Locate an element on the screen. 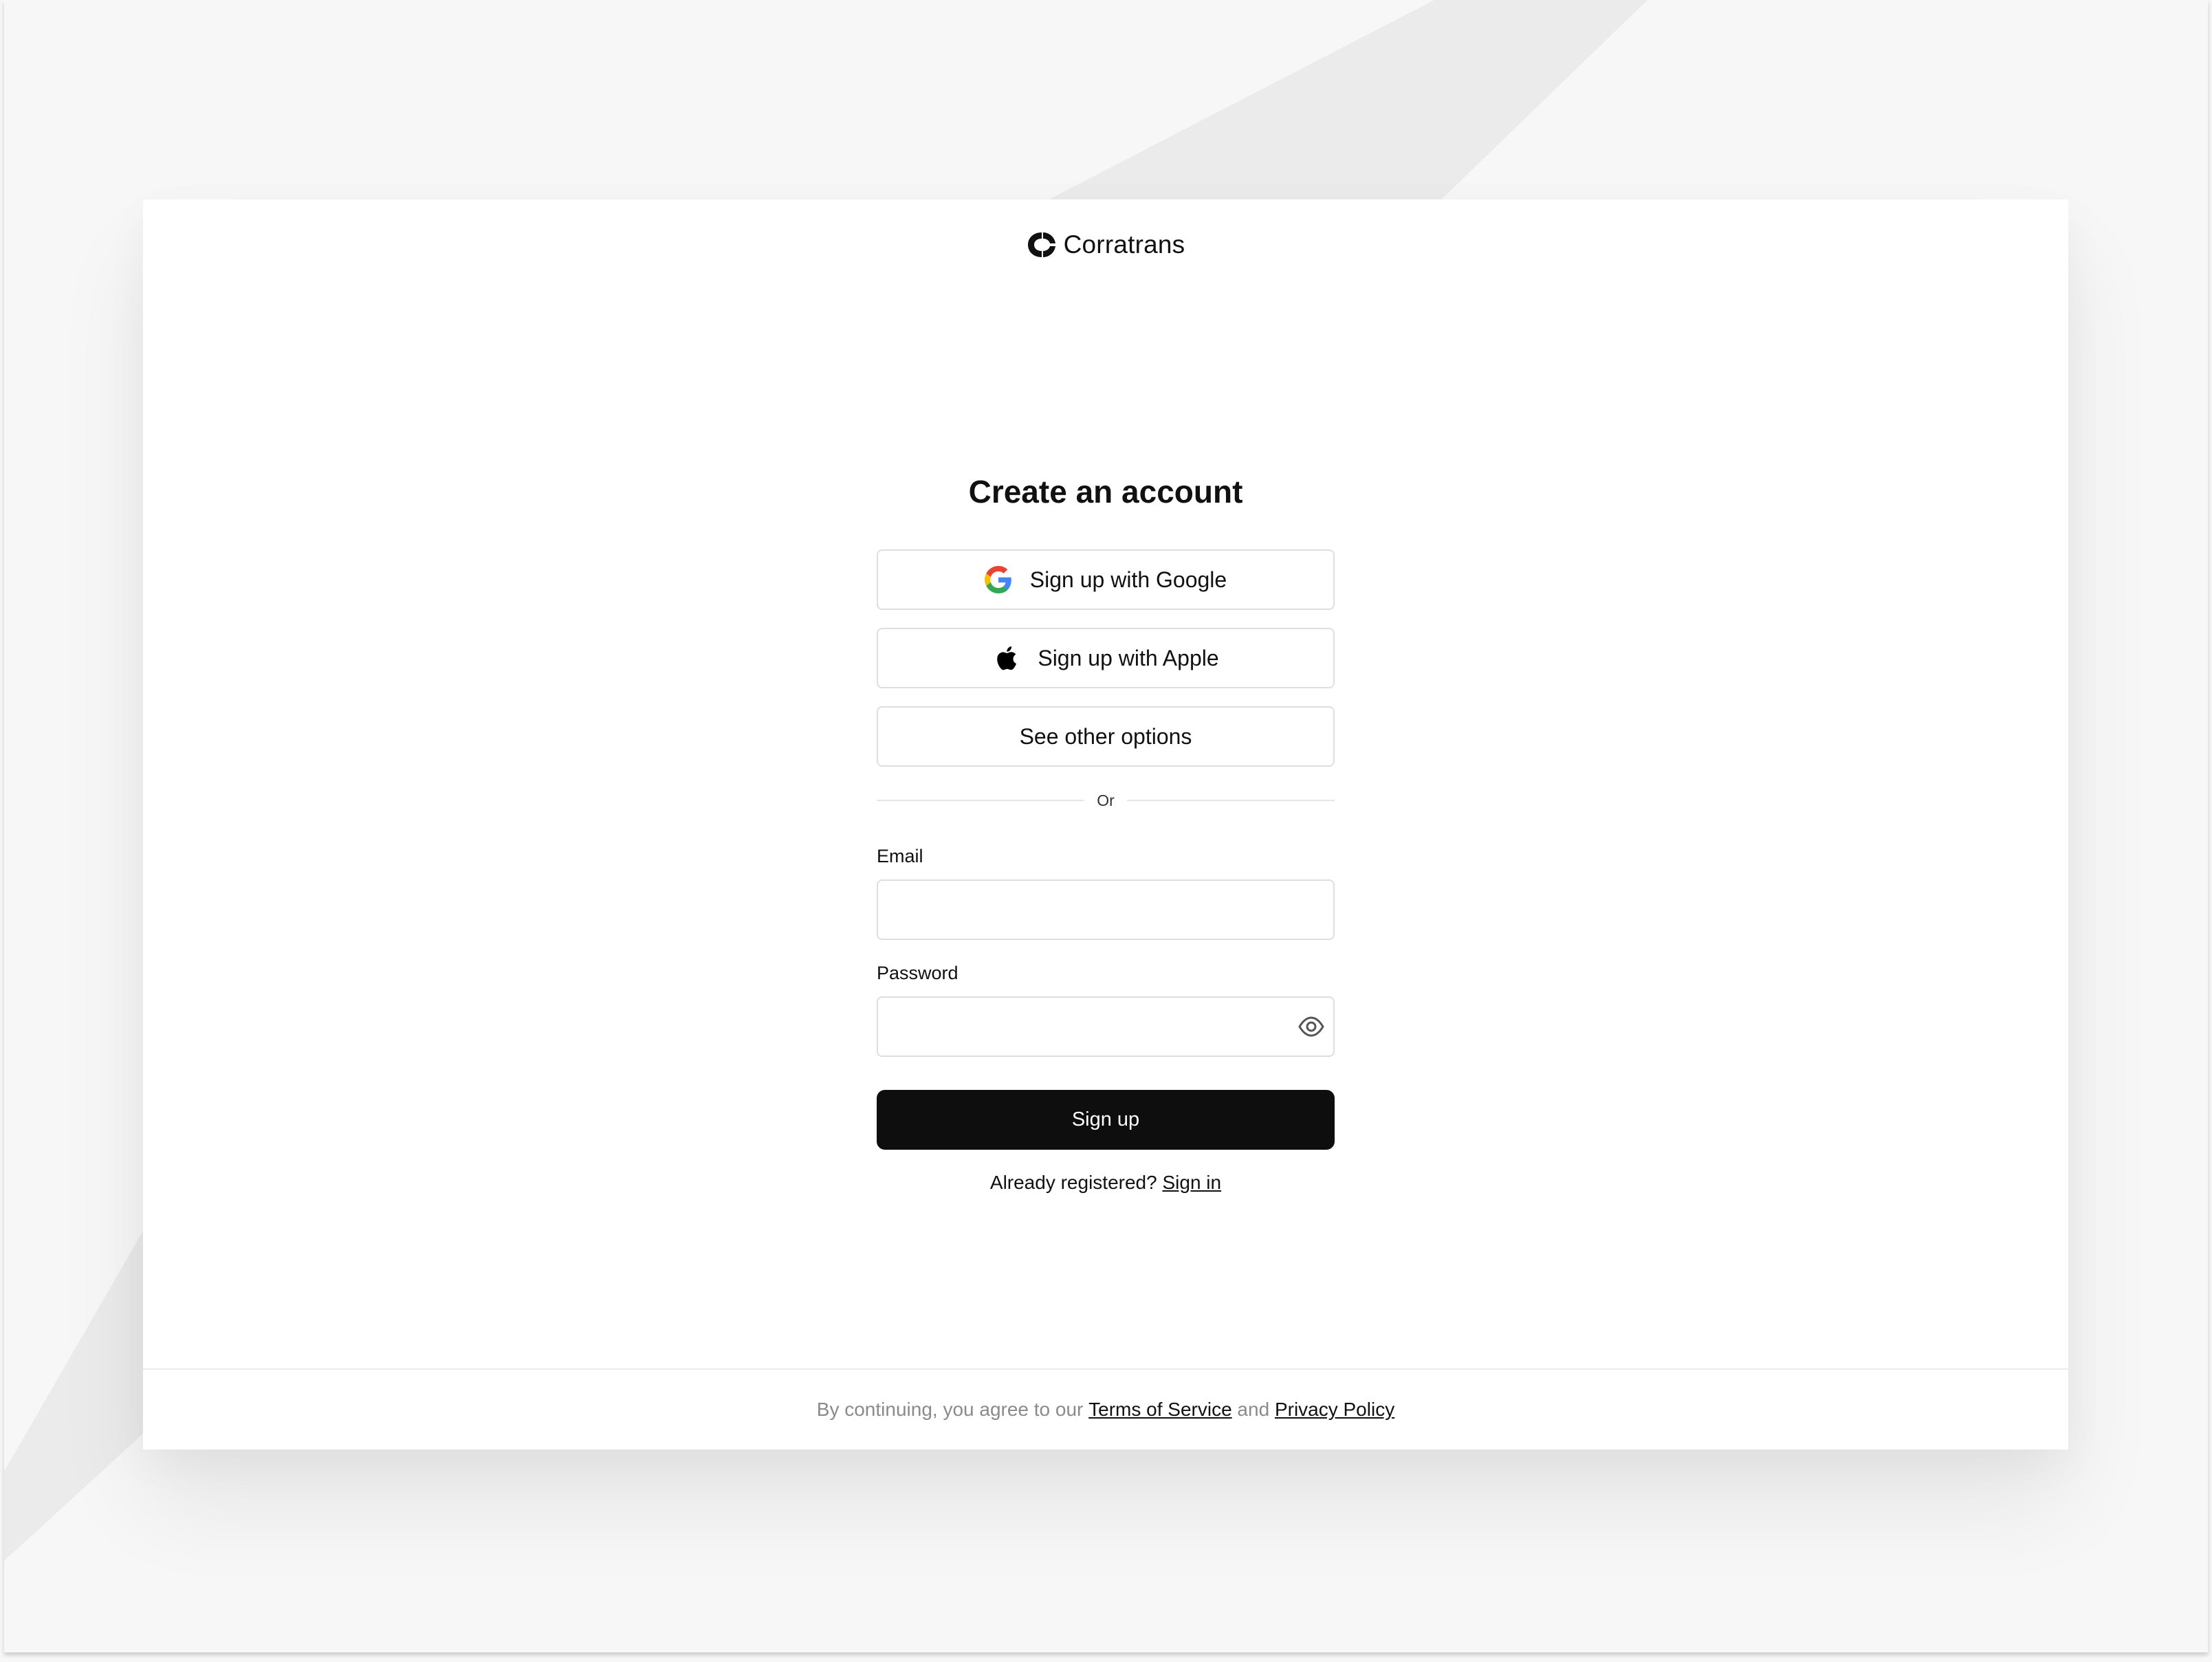 The width and height of the screenshot is (2212, 1662). apple-signup-button: Sign up with Apple is located at coordinates (1106, 658).